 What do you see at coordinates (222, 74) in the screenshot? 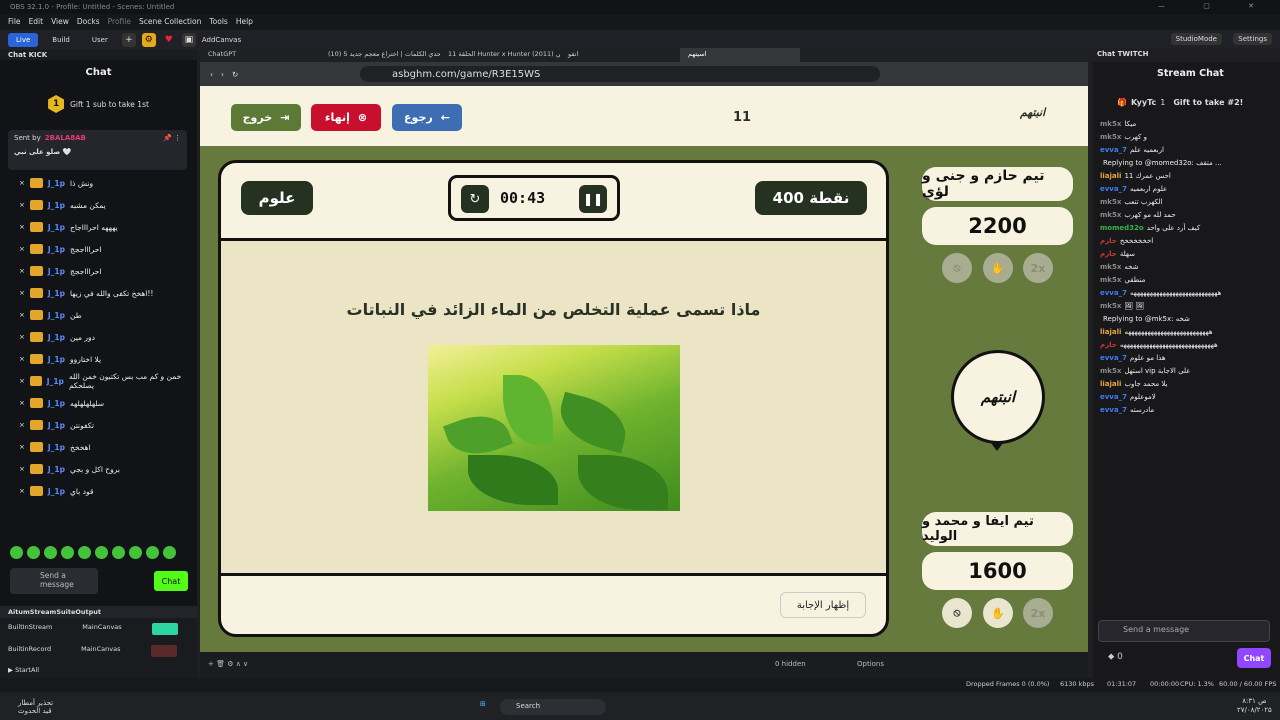
I see `forward-icon: ›` at bounding box center [222, 74].